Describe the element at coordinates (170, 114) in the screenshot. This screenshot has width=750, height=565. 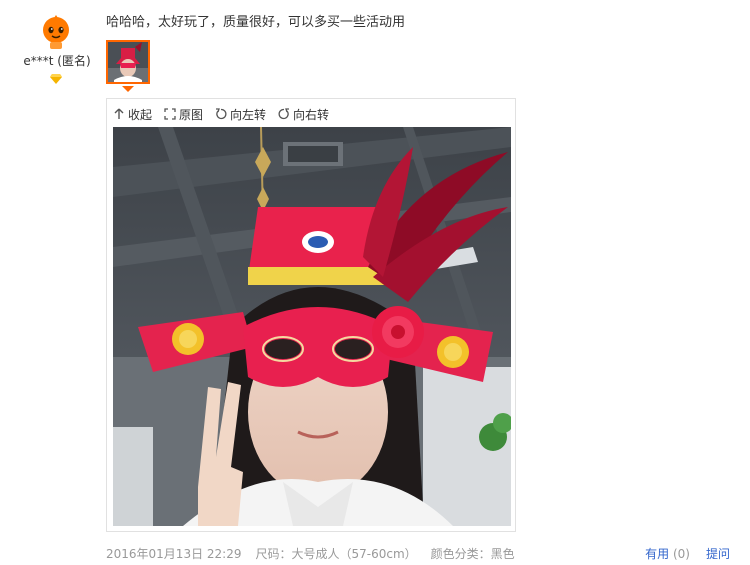
I see `fullscreen-icon` at that location.